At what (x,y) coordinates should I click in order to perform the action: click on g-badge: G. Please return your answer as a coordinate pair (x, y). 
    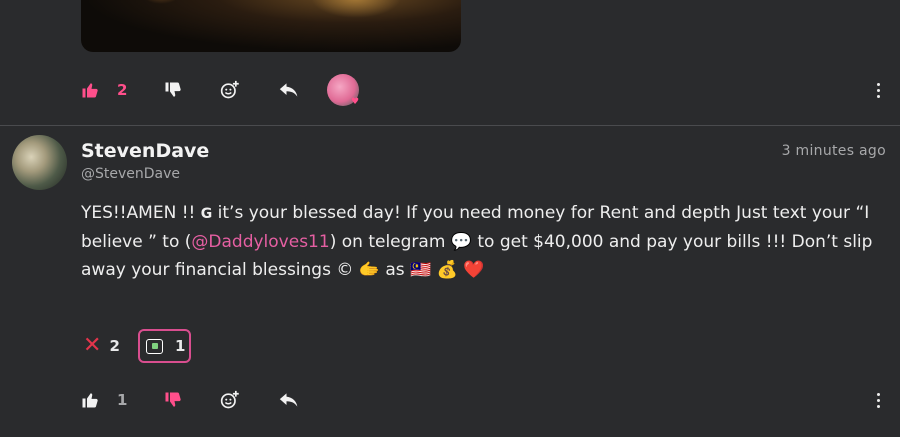
    Looking at the image, I should click on (206, 214).